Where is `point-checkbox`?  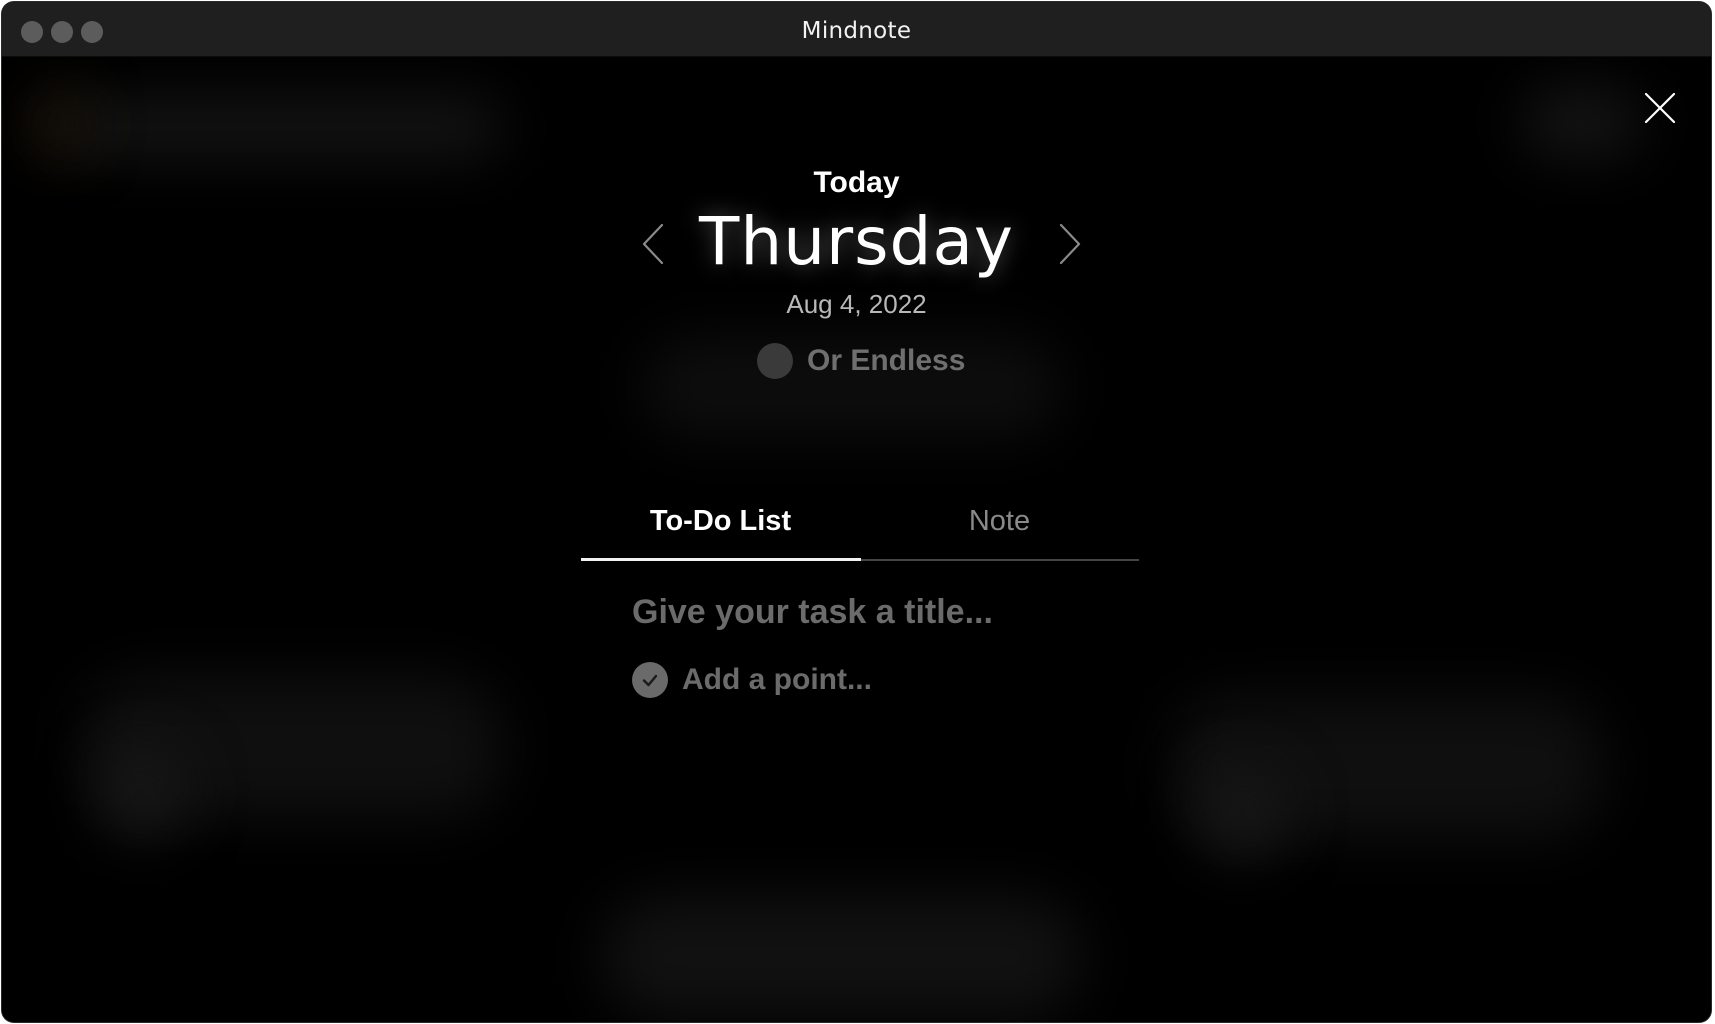 point-checkbox is located at coordinates (650, 680).